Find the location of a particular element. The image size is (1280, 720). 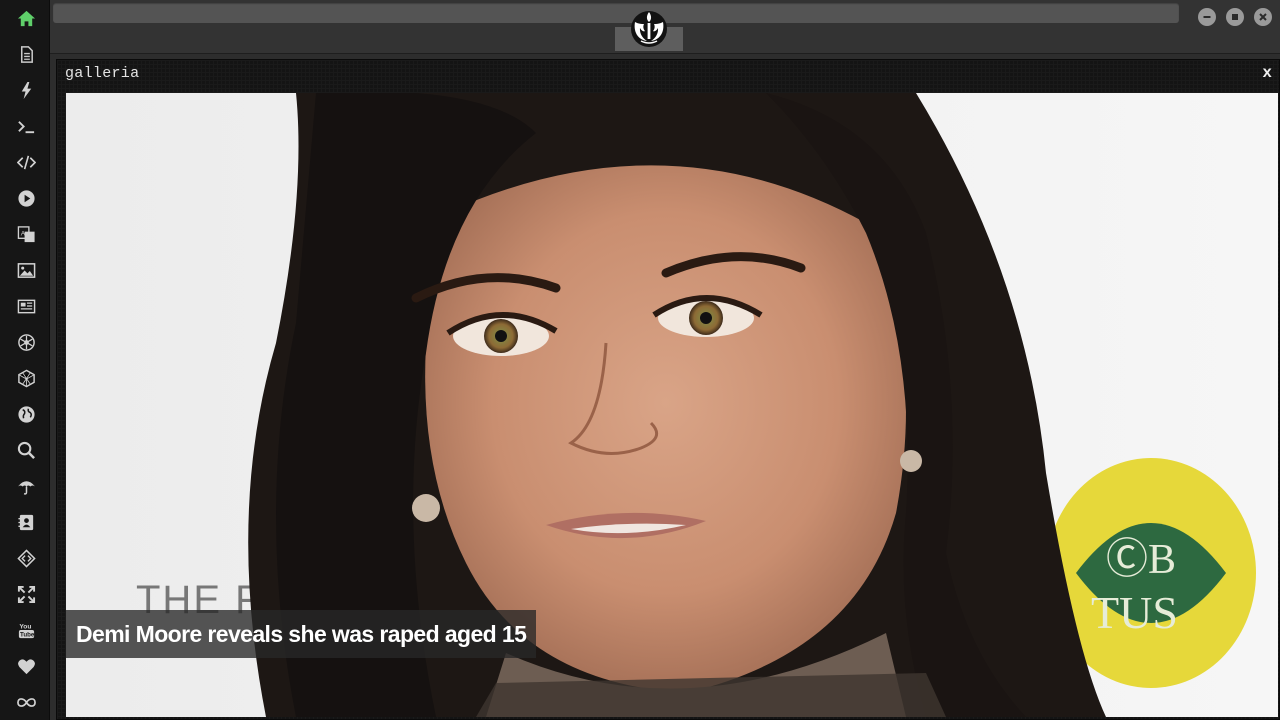

minimize-icon is located at coordinates (1207, 17).